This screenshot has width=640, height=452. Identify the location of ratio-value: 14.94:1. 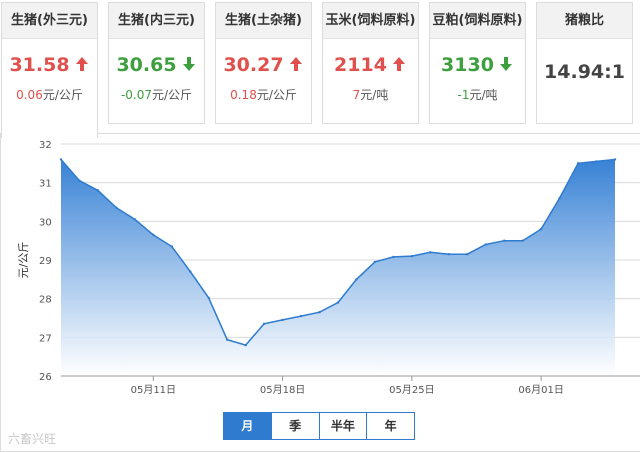
(584, 72).